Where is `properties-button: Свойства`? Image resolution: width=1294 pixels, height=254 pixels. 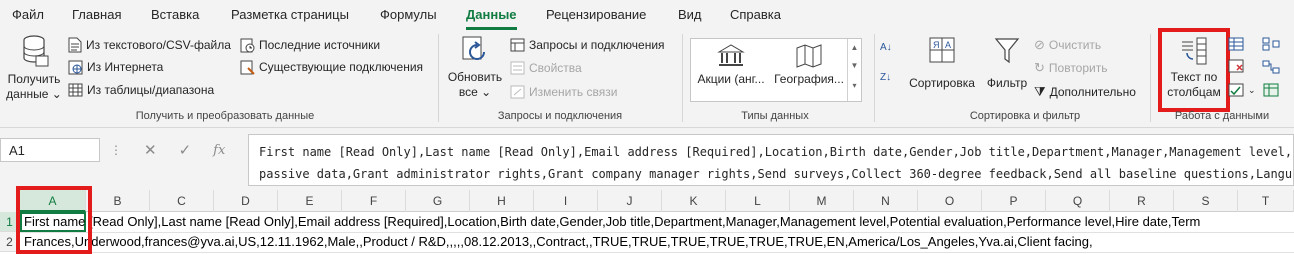
properties-button: Свойства is located at coordinates (546, 68).